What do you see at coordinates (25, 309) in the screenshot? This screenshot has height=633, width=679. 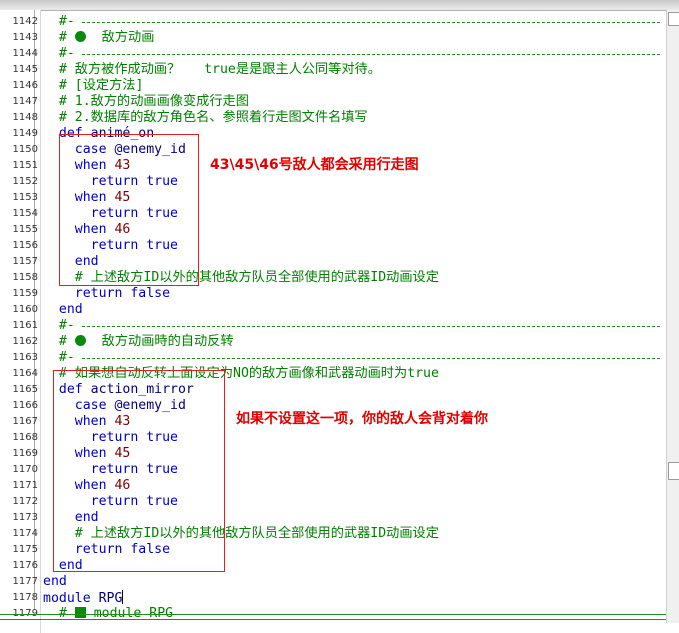 I see `line-number: 1160` at bounding box center [25, 309].